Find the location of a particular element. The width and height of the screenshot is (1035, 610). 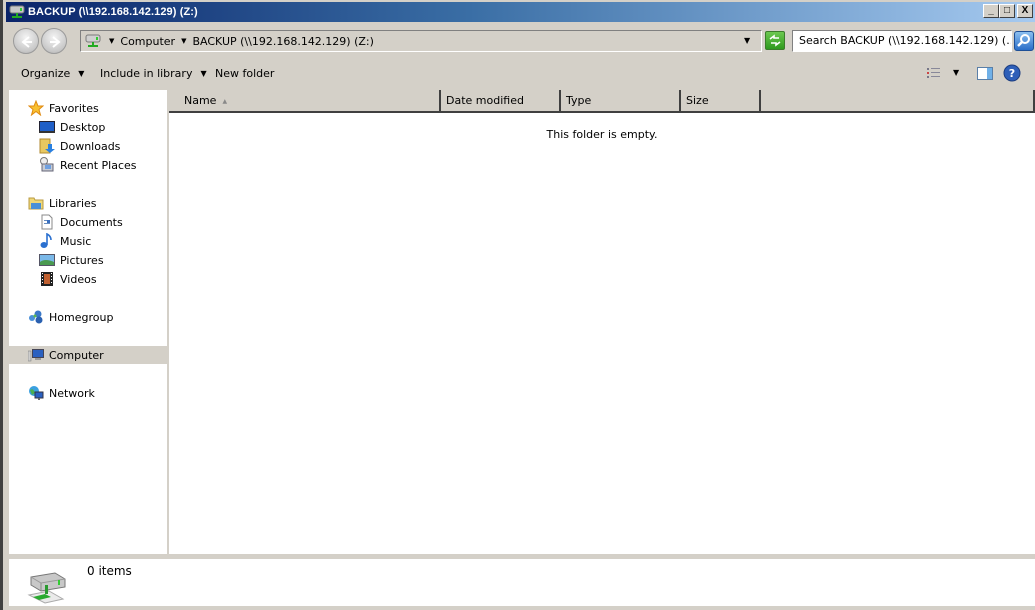

title-bar: BACKUP (\\192.168.142.129) (Z:) _ □ X is located at coordinates (520, 12).